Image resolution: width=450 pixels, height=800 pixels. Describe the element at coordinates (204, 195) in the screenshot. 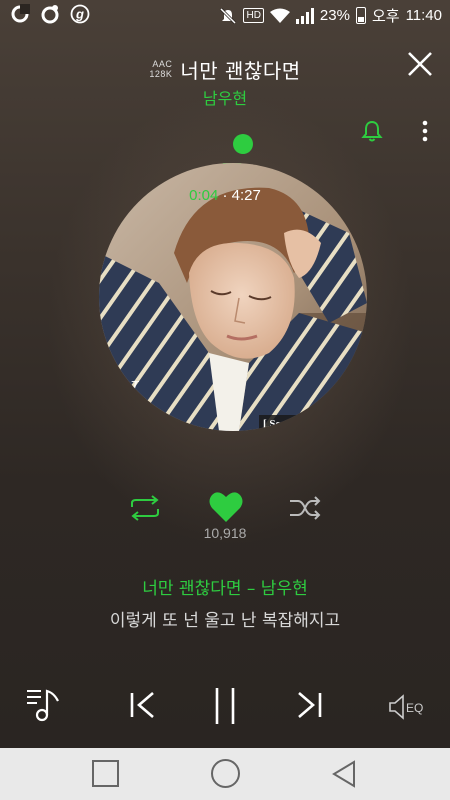

I see `current-time: 0:04` at that location.